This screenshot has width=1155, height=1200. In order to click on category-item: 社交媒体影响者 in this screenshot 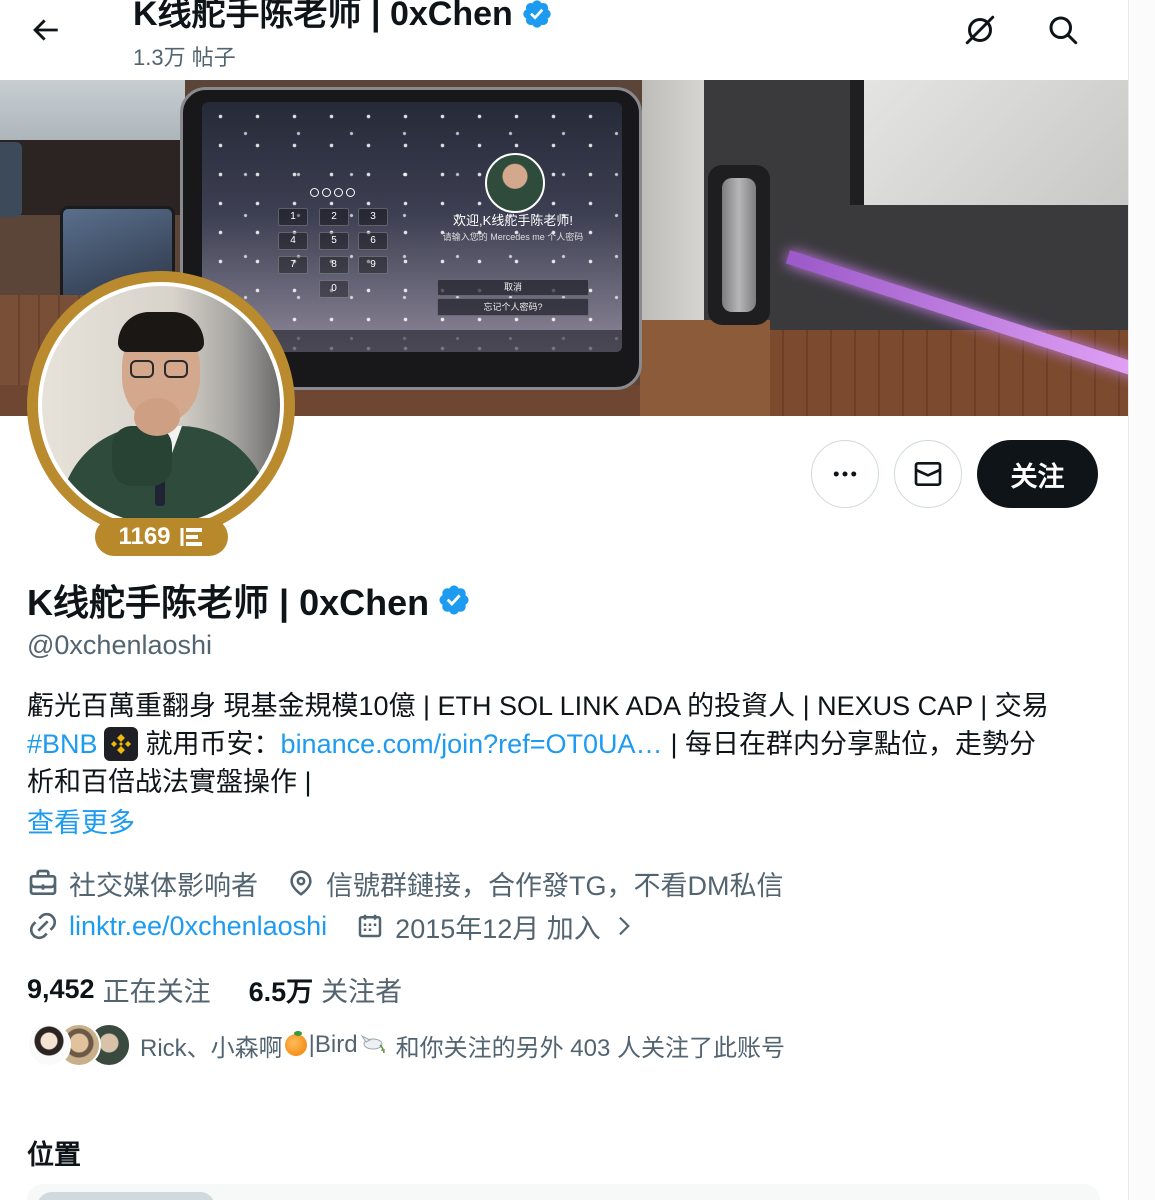, I will do `click(142, 883)`.